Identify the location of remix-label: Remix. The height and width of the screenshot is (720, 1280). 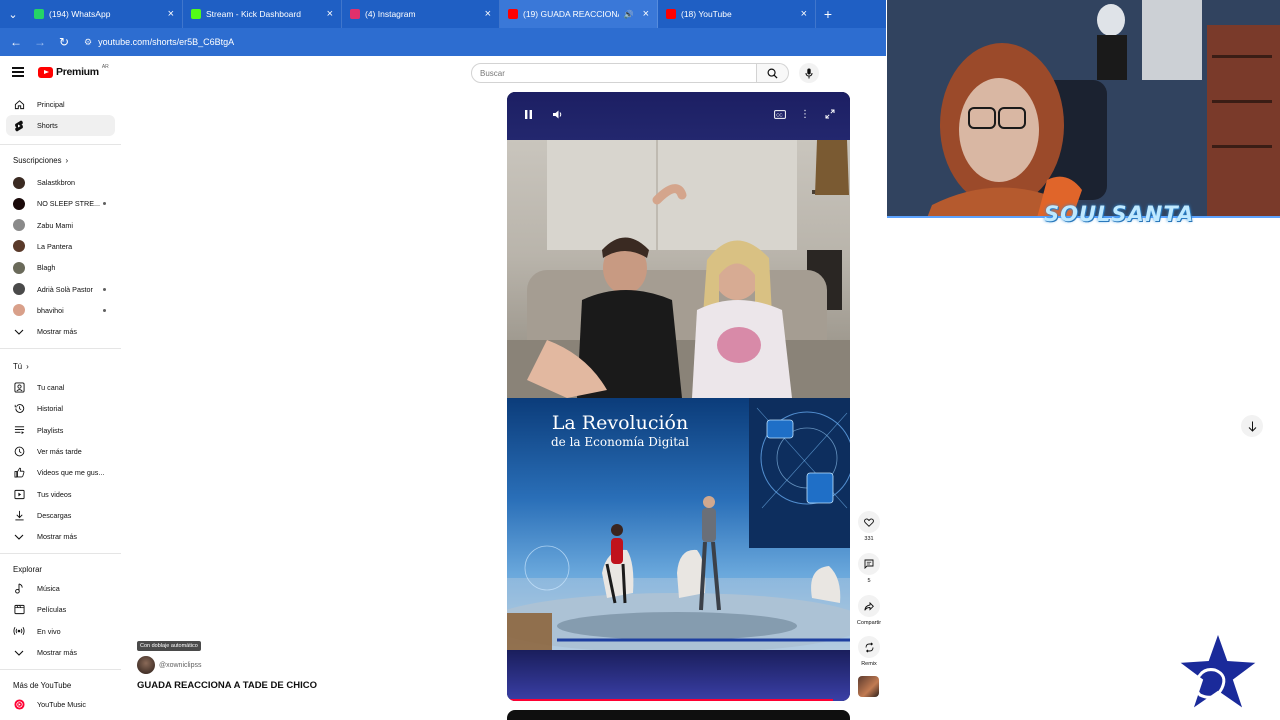
(869, 664).